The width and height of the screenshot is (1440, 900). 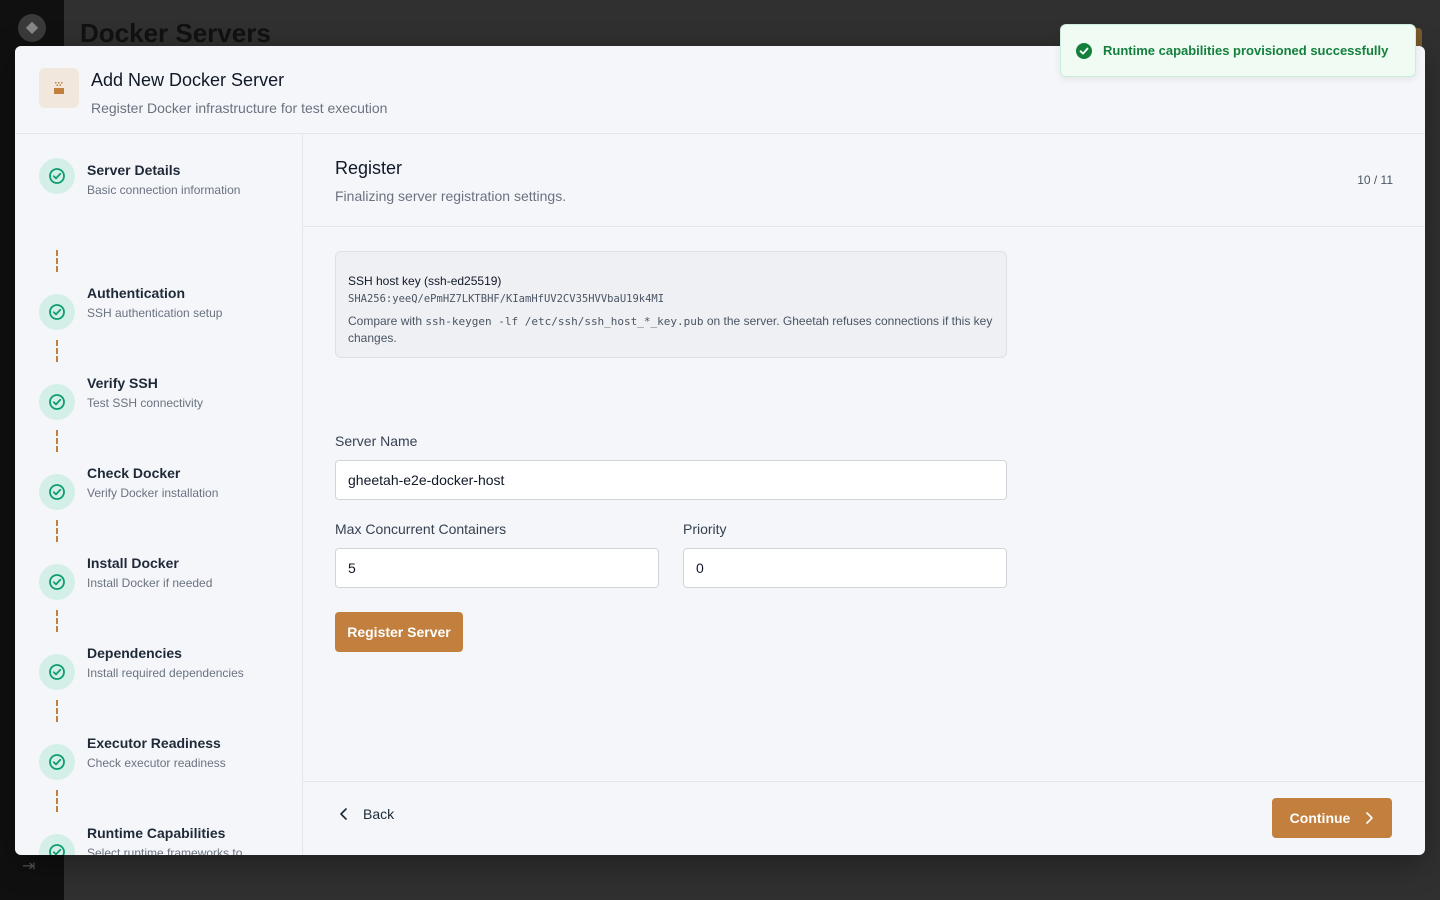 What do you see at coordinates (154, 743) in the screenshot?
I see `step-title: Executor Readiness` at bounding box center [154, 743].